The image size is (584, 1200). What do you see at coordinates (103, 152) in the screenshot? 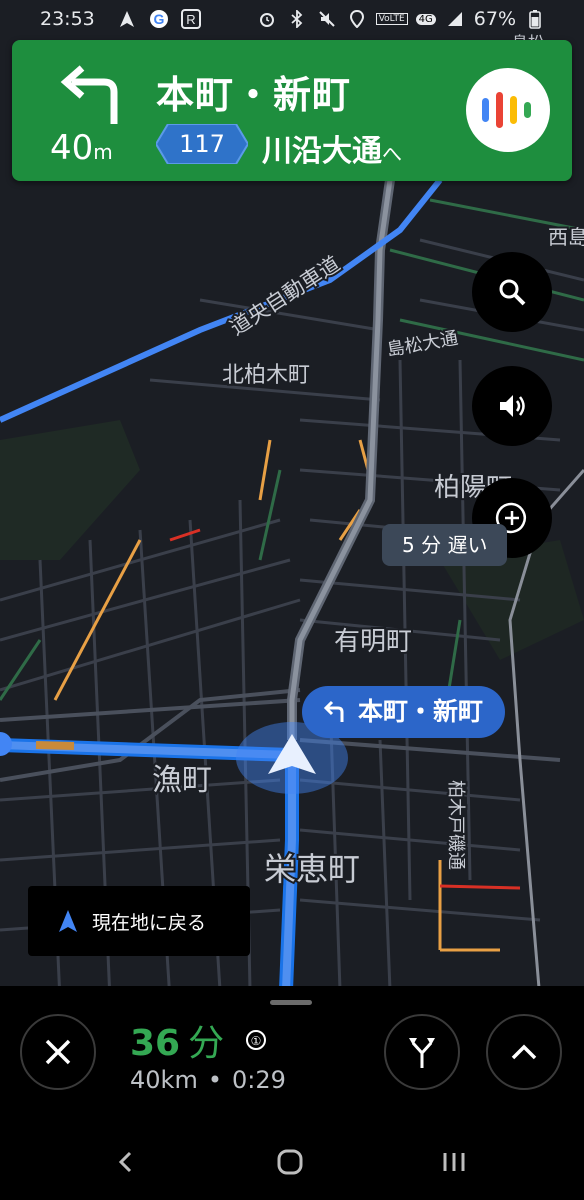
I see `turn-distance-unit: m` at bounding box center [103, 152].